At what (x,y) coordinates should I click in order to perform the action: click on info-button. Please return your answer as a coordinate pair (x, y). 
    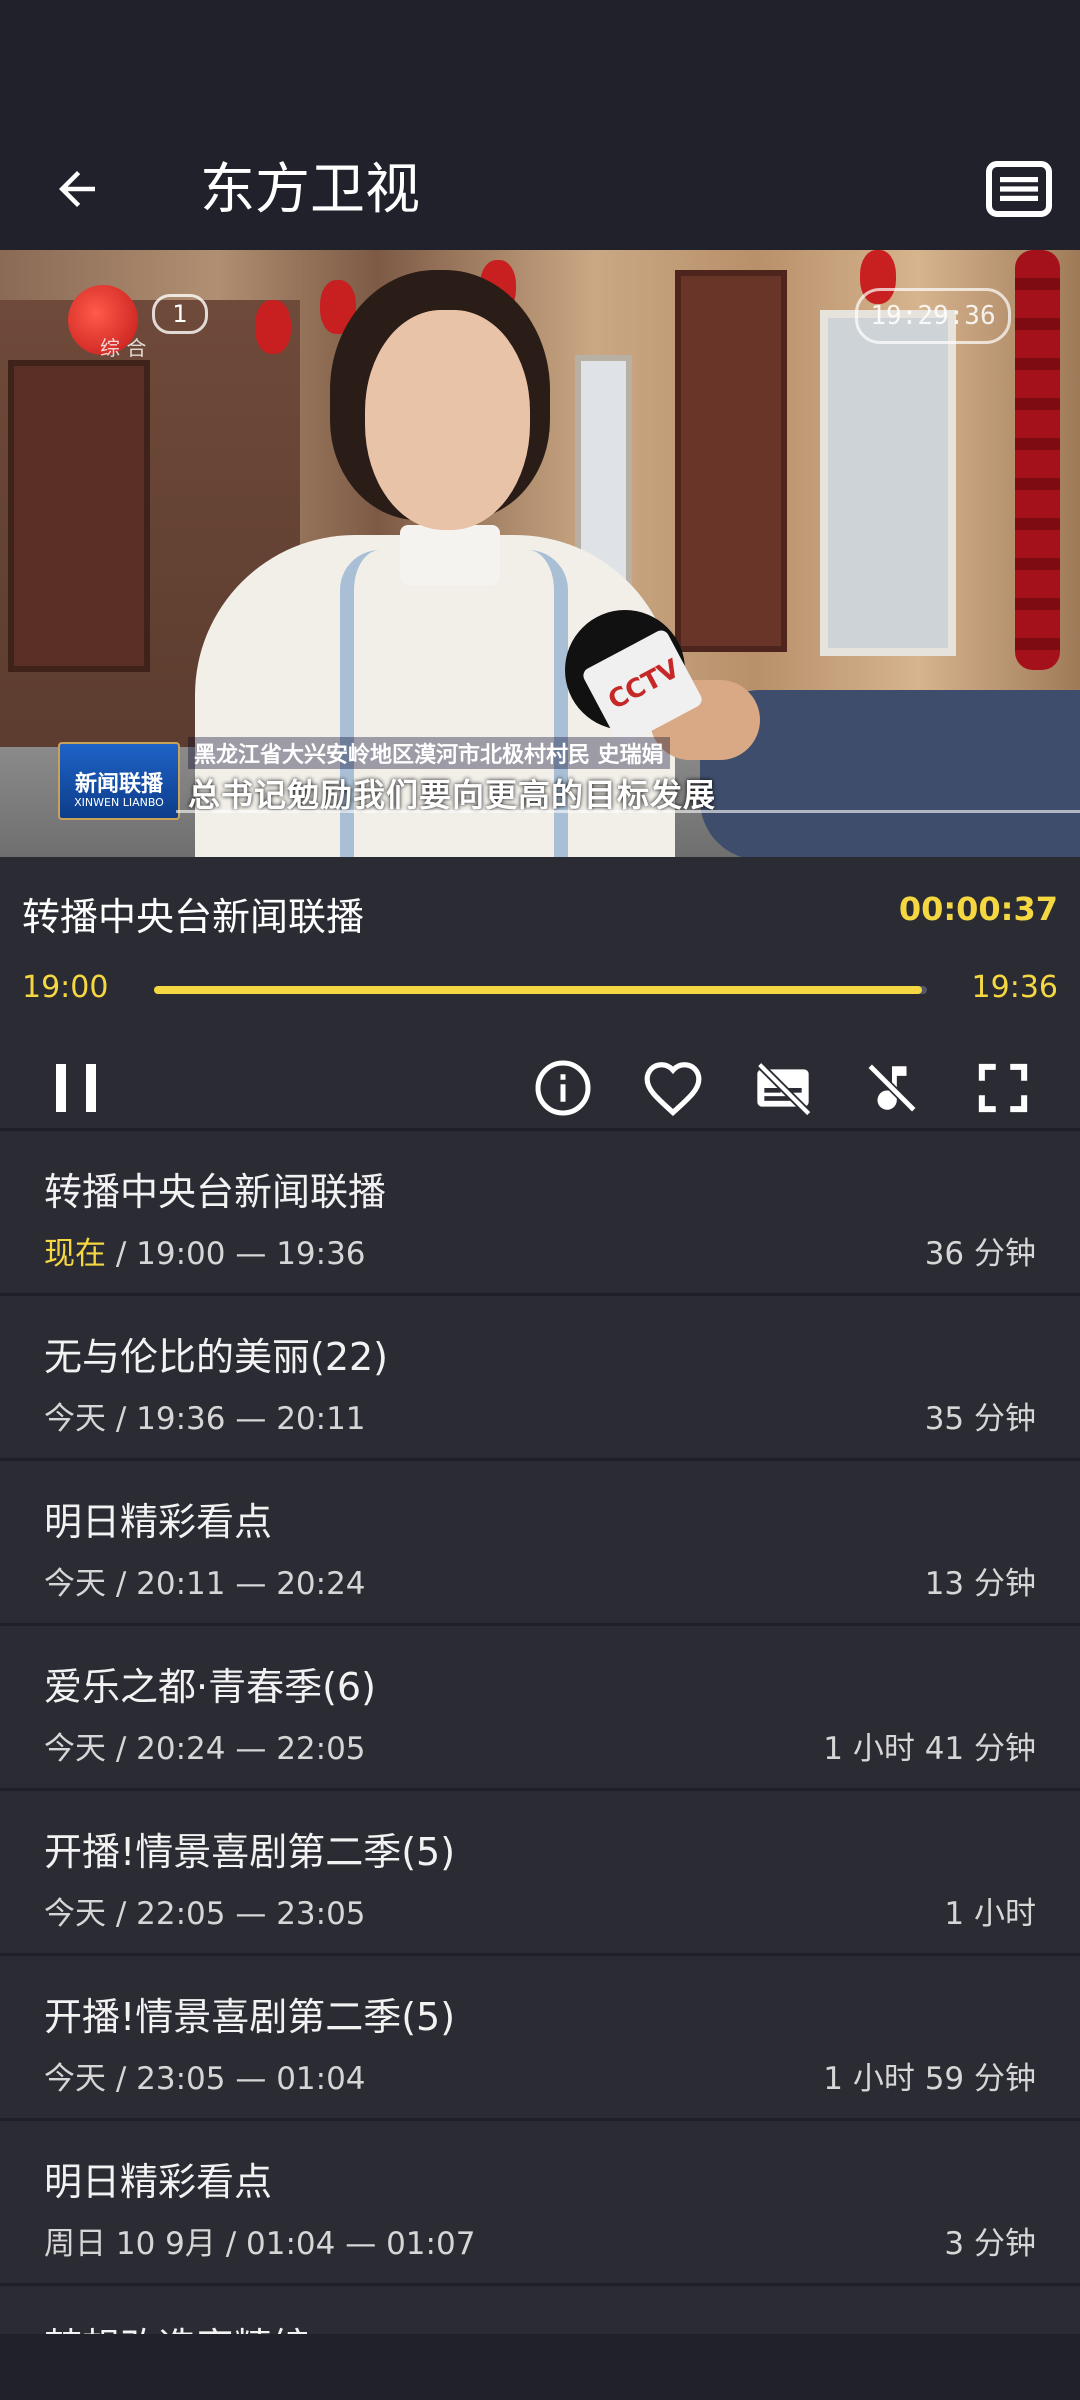
    Looking at the image, I should click on (563, 1088).